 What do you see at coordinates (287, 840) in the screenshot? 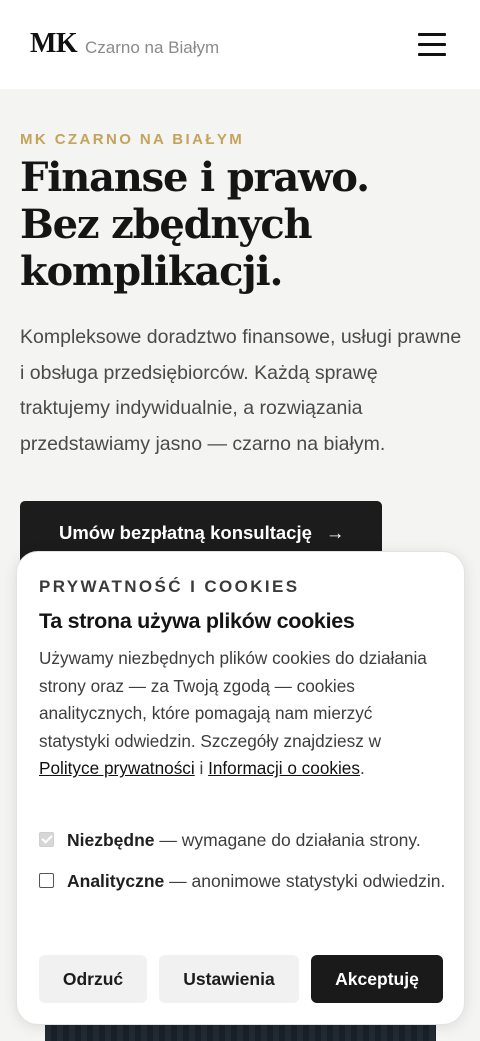
I see `necessary-option-desc: — wymagane do działania strony.` at bounding box center [287, 840].